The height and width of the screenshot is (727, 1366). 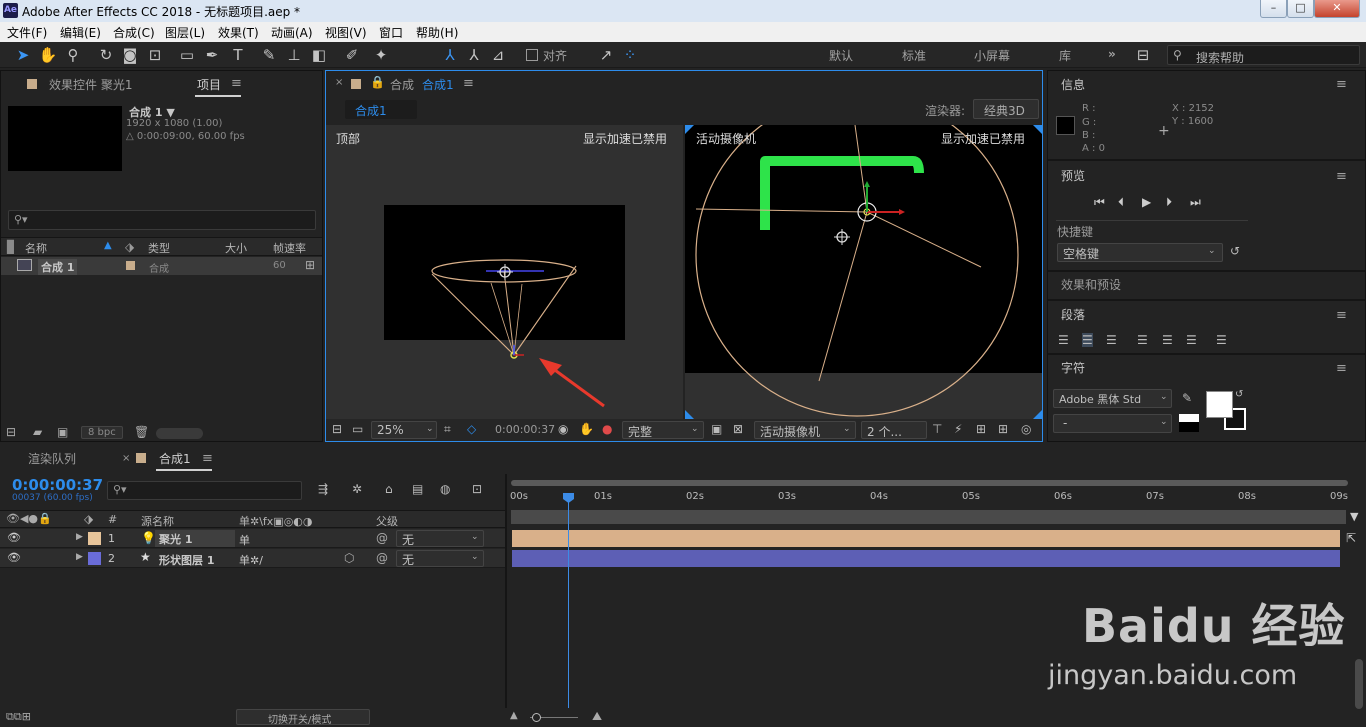 I want to click on col-name: 名称, so click(x=36, y=248).